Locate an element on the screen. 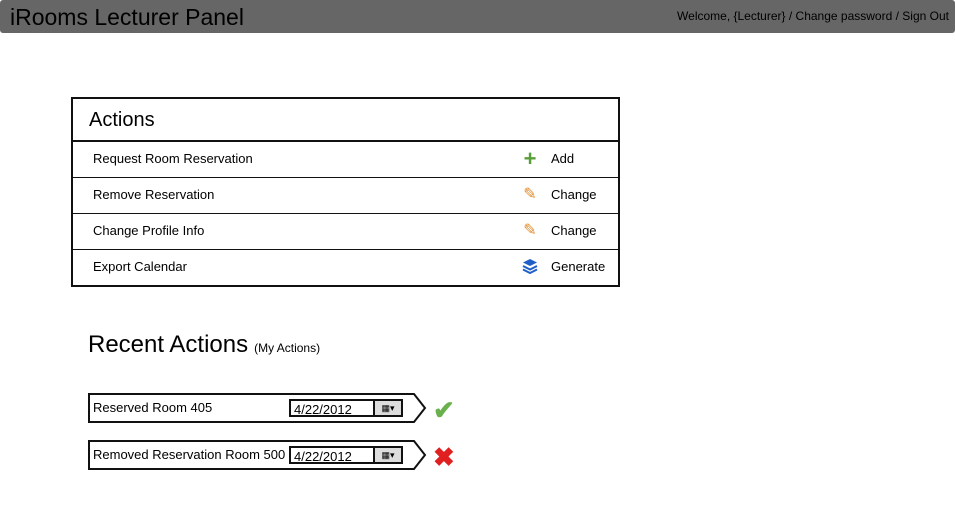 This screenshot has height=514, width=955. action-label: Export Calendar is located at coordinates (140, 266).